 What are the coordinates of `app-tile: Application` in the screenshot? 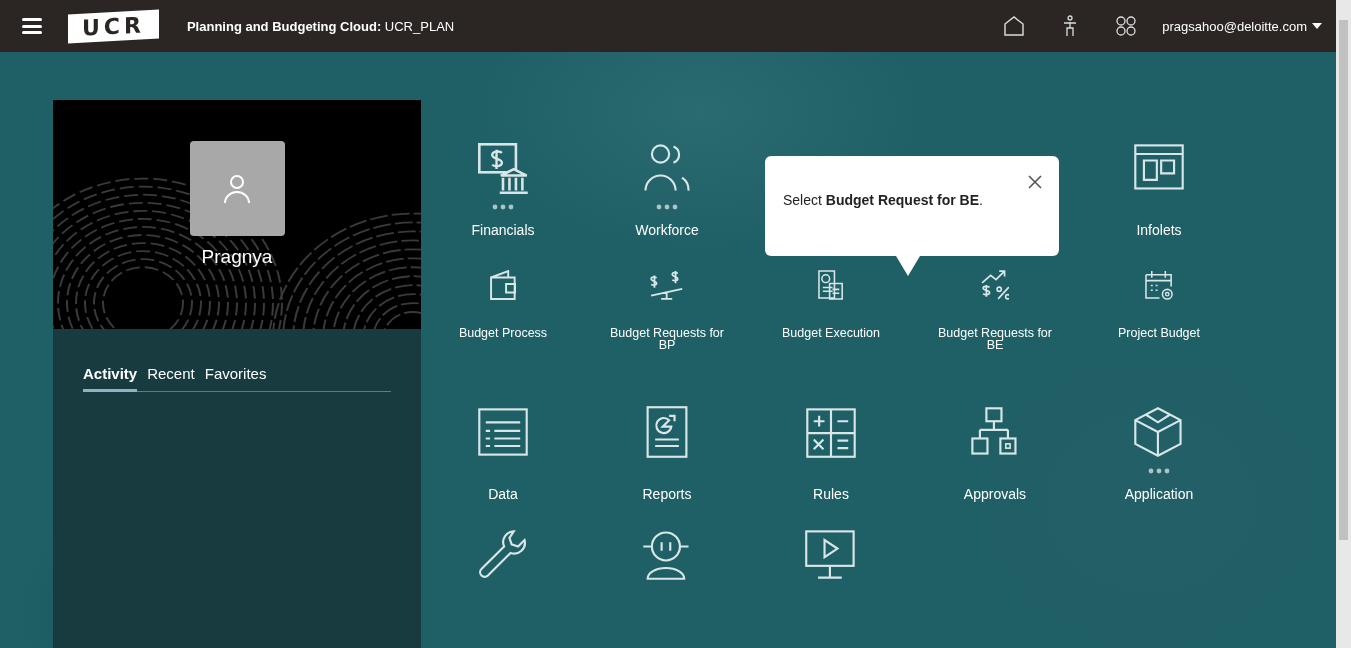 It's located at (1159, 465).